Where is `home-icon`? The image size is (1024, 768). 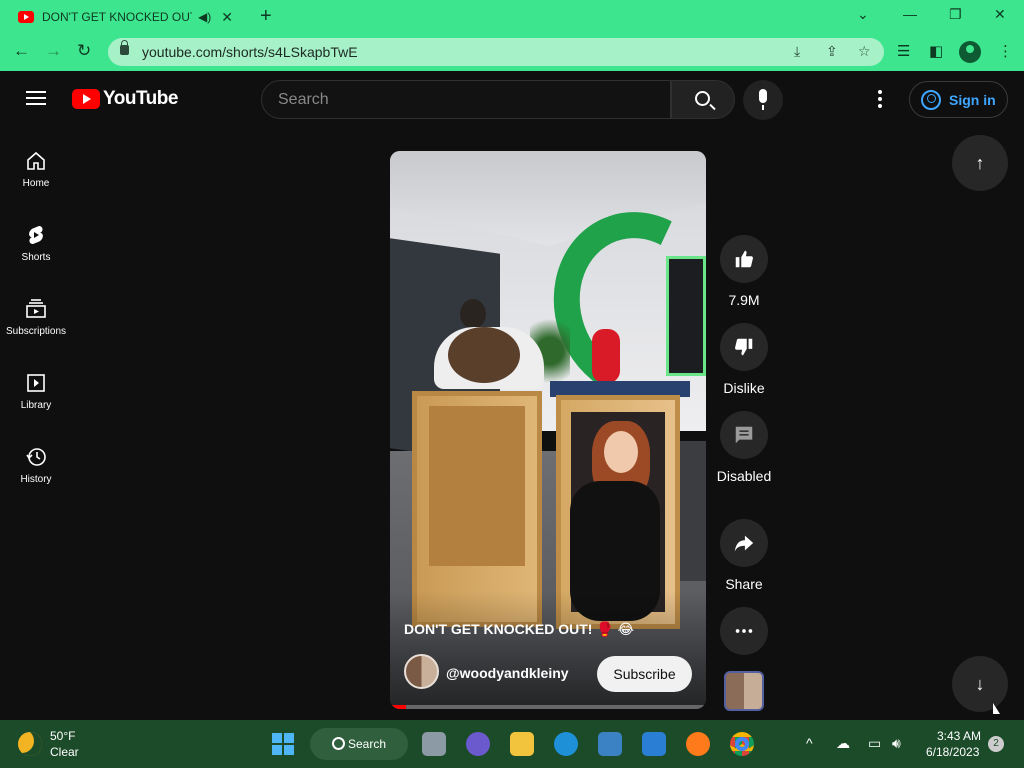 home-icon is located at coordinates (36, 160).